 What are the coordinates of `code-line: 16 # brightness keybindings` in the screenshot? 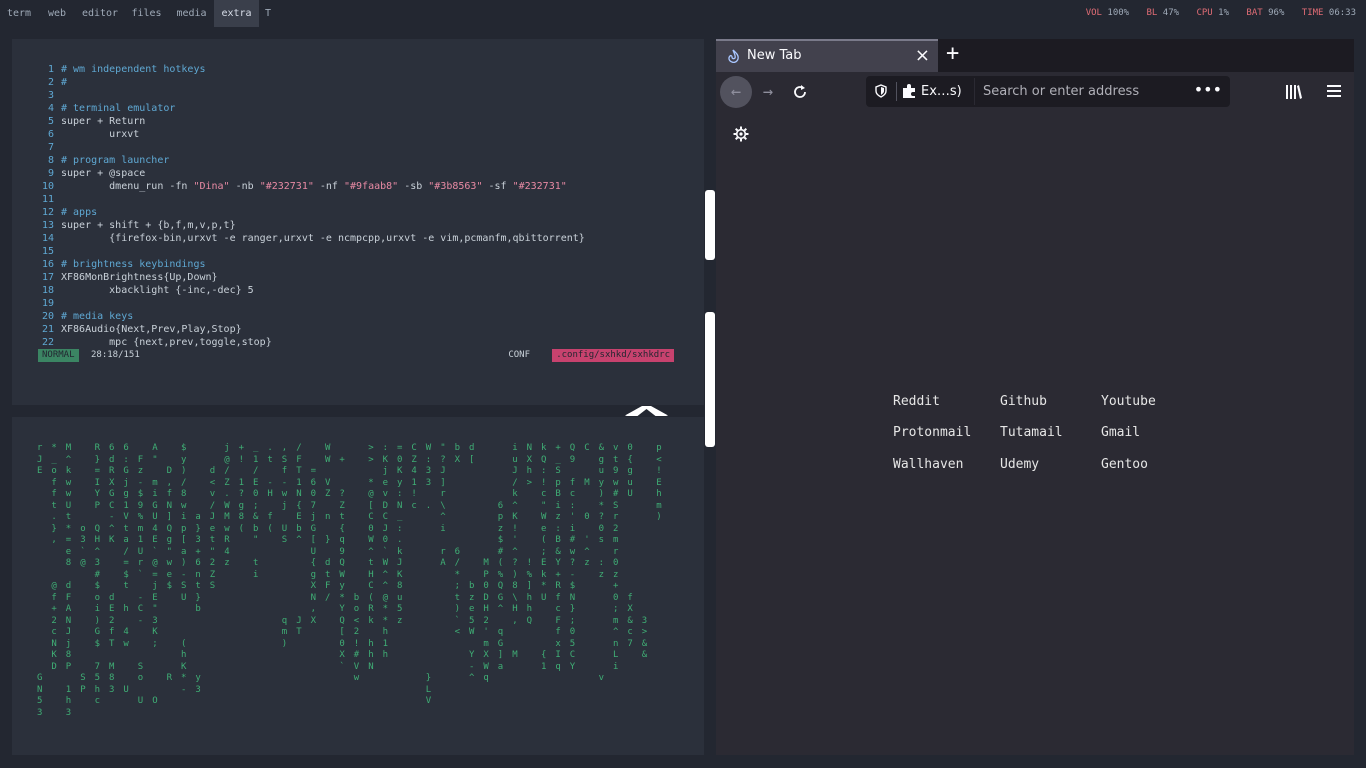 It's located at (122, 264).